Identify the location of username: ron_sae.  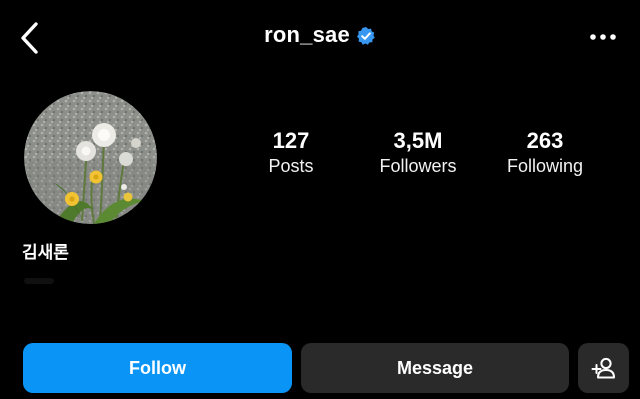
(307, 34).